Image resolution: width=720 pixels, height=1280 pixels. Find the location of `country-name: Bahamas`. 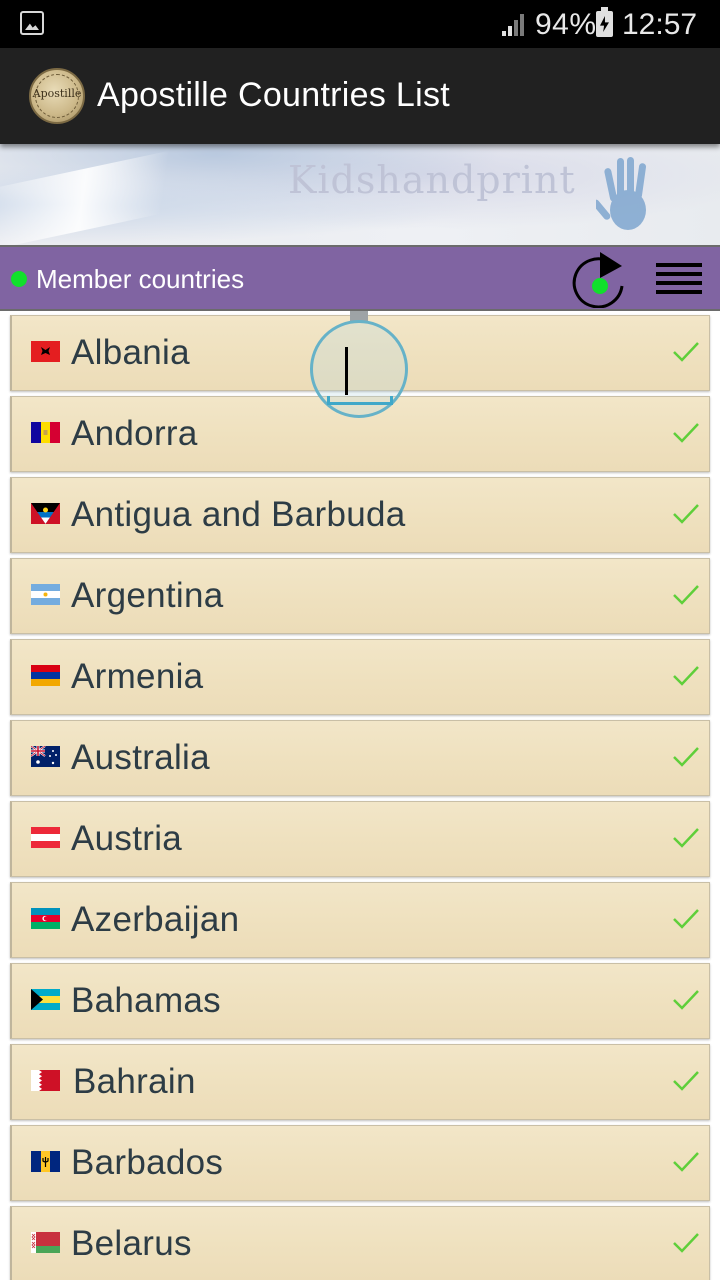

country-name: Bahamas is located at coordinates (146, 1000).